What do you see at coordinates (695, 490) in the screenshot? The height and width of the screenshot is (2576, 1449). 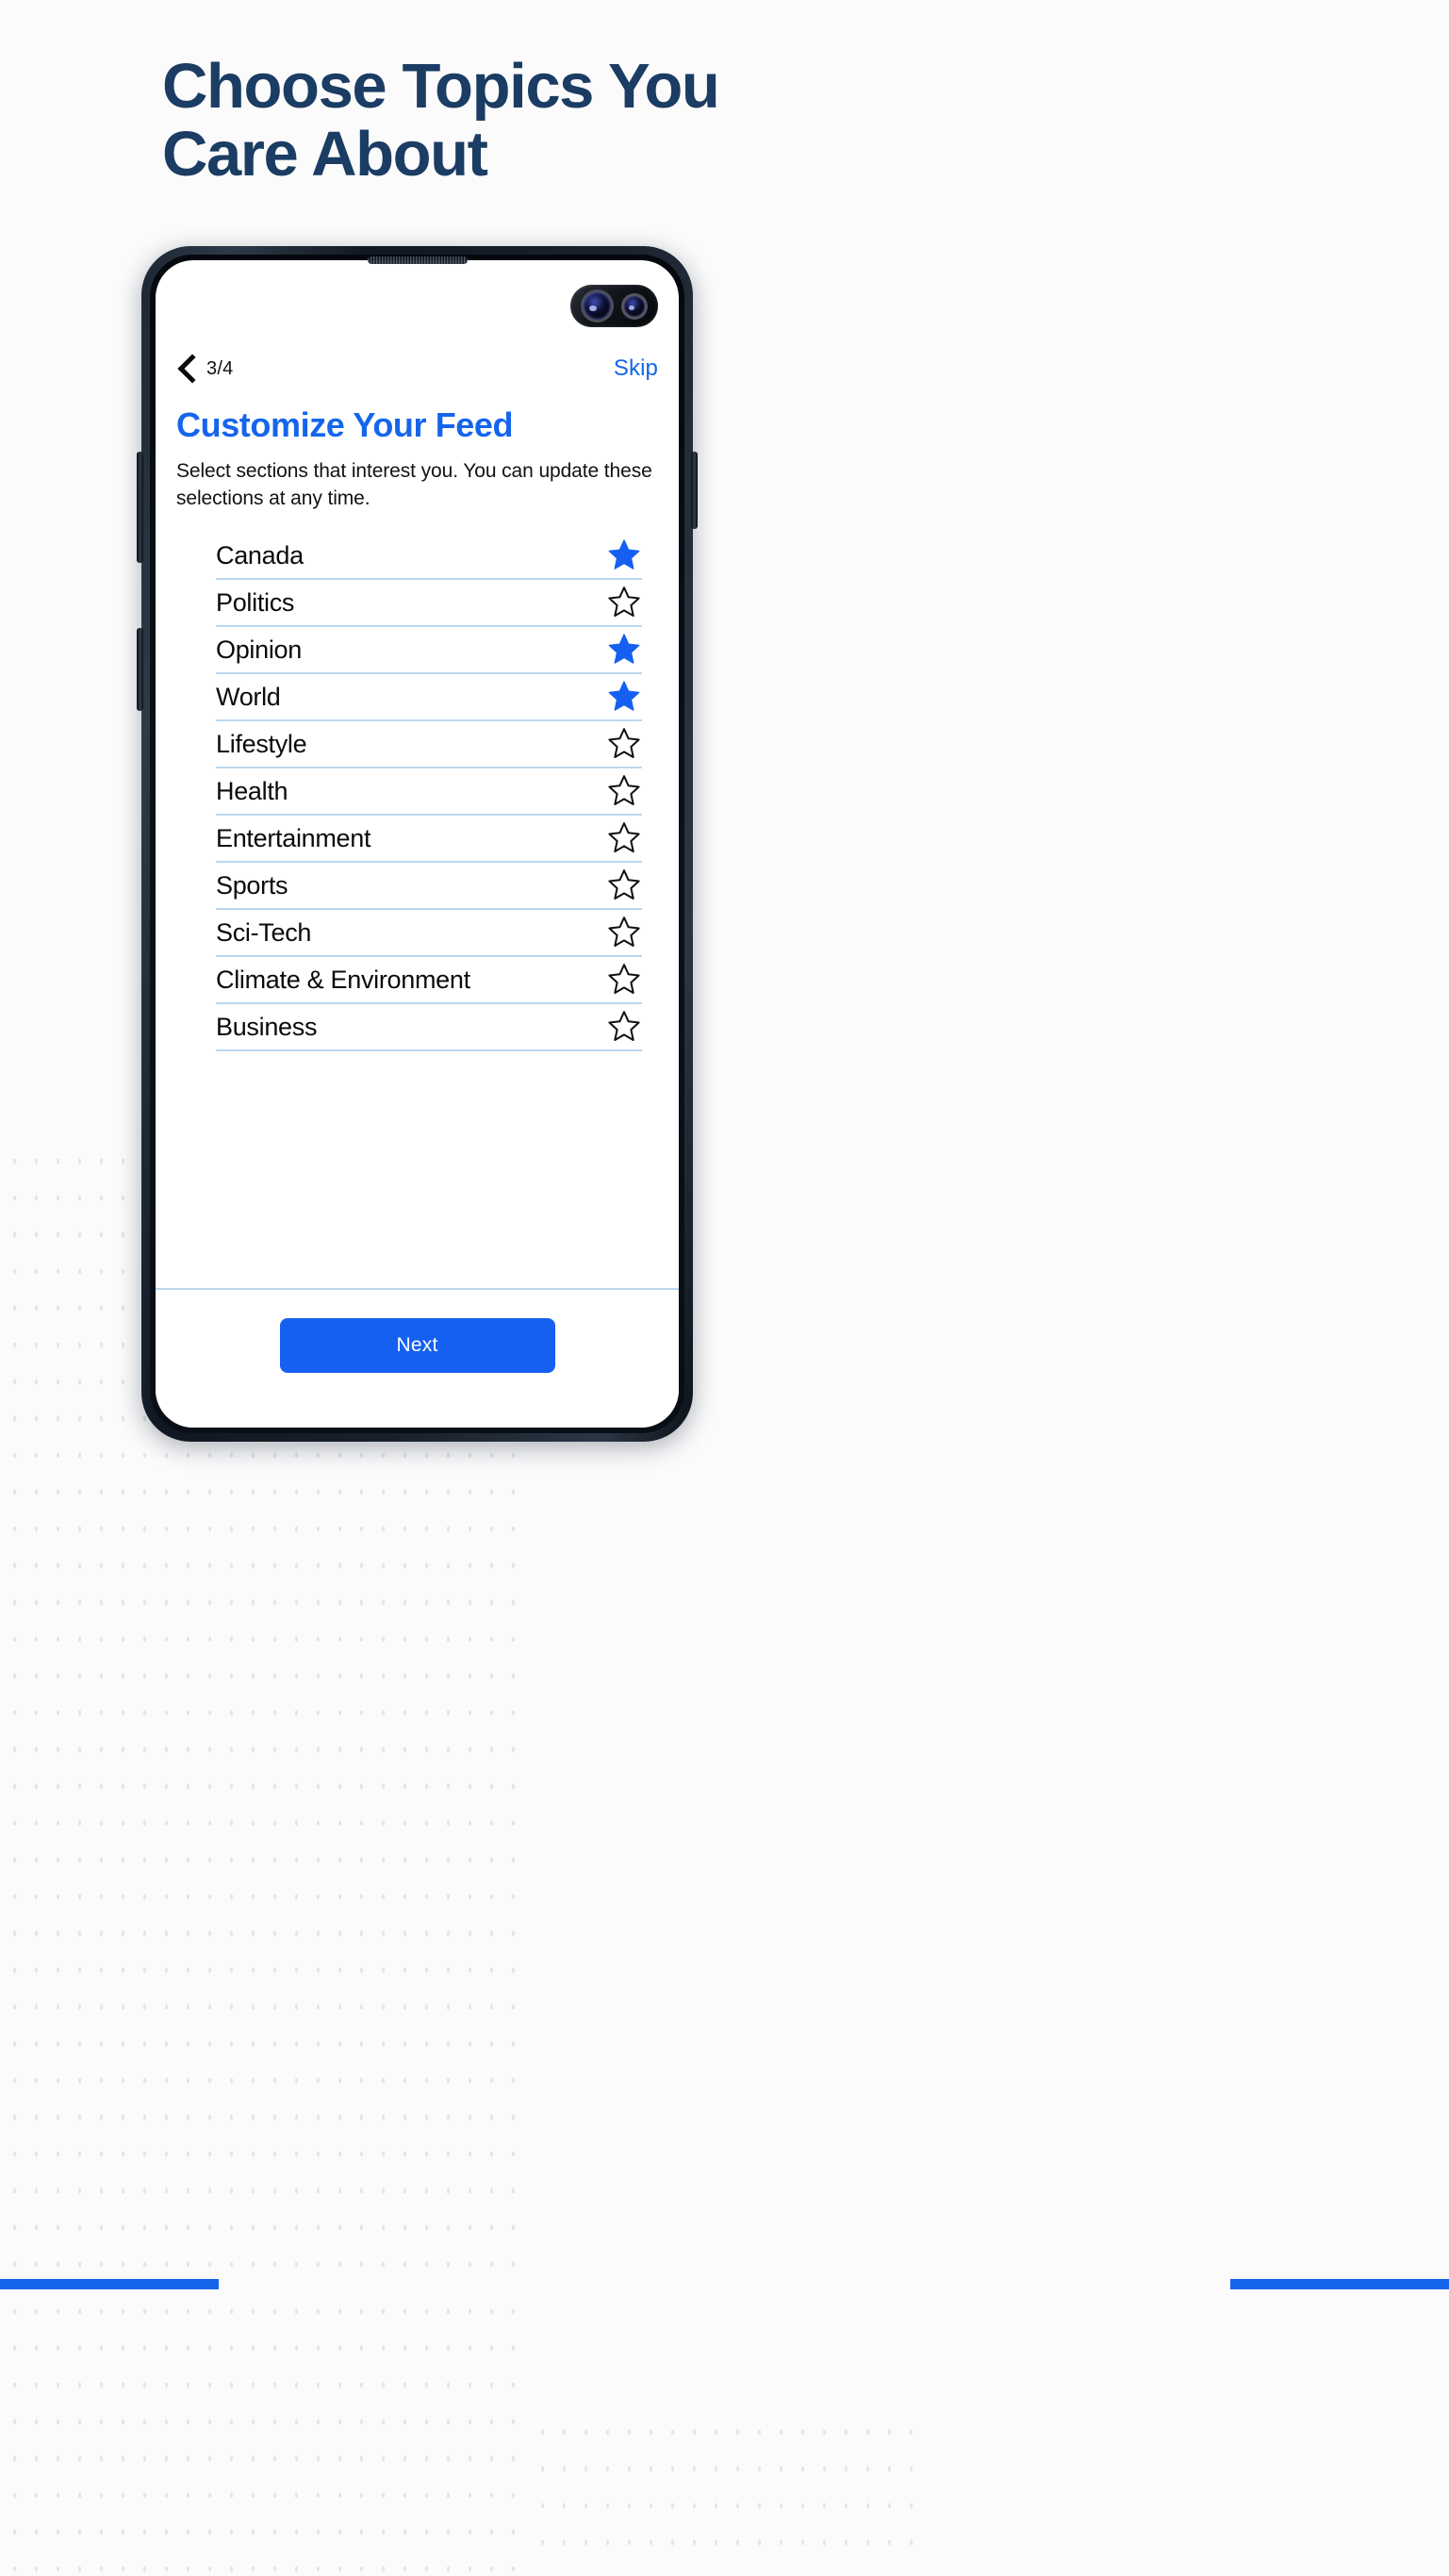 I see `phone-power-button` at bounding box center [695, 490].